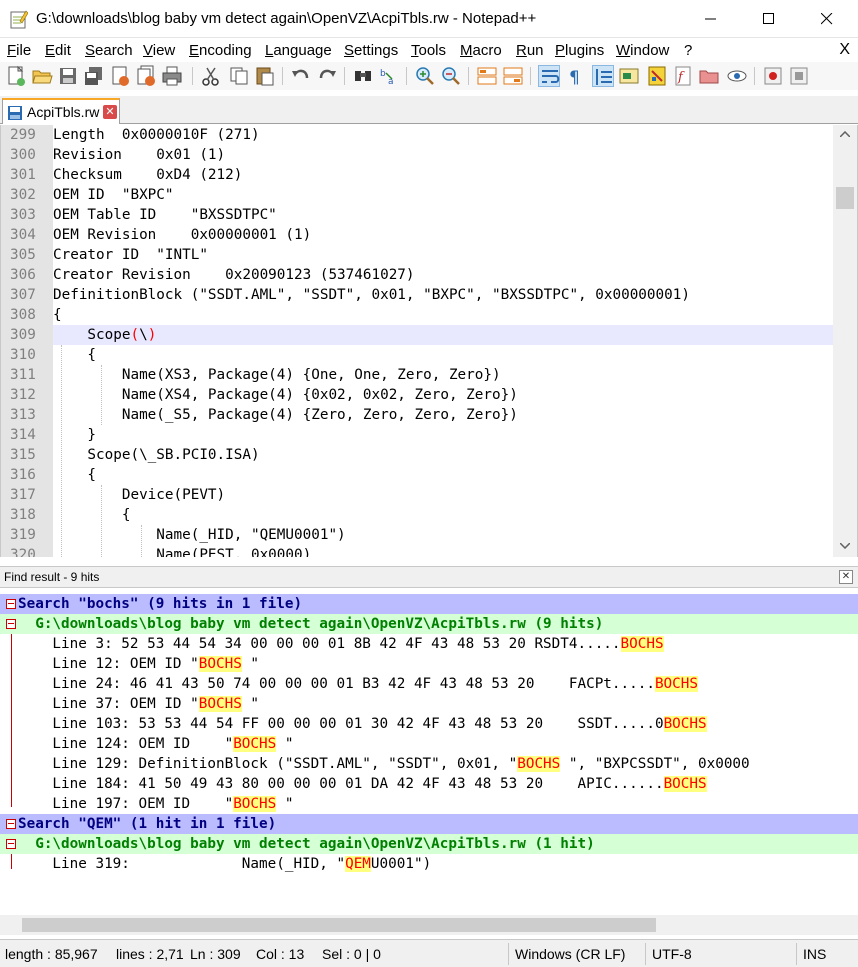 The width and height of the screenshot is (858, 967). What do you see at coordinates (239, 76) in the screenshot?
I see `copy-icon` at bounding box center [239, 76].